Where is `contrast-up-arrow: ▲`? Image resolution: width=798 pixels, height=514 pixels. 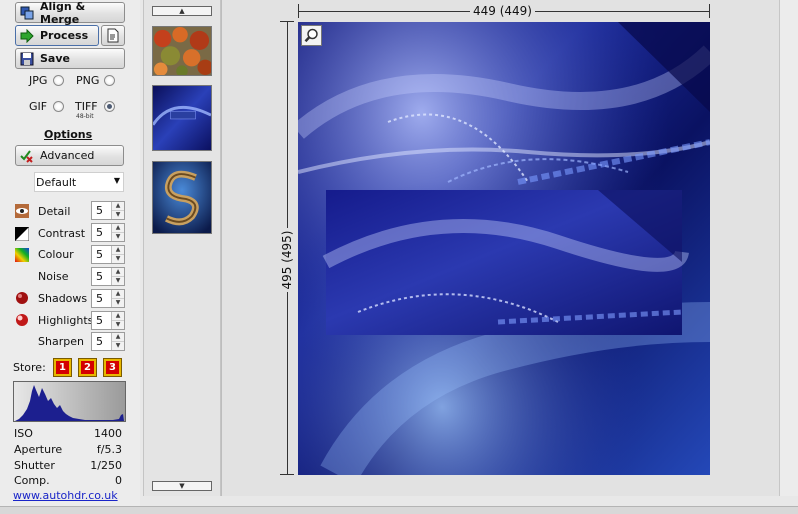 contrast-up-arrow: ▲ is located at coordinates (118, 228).